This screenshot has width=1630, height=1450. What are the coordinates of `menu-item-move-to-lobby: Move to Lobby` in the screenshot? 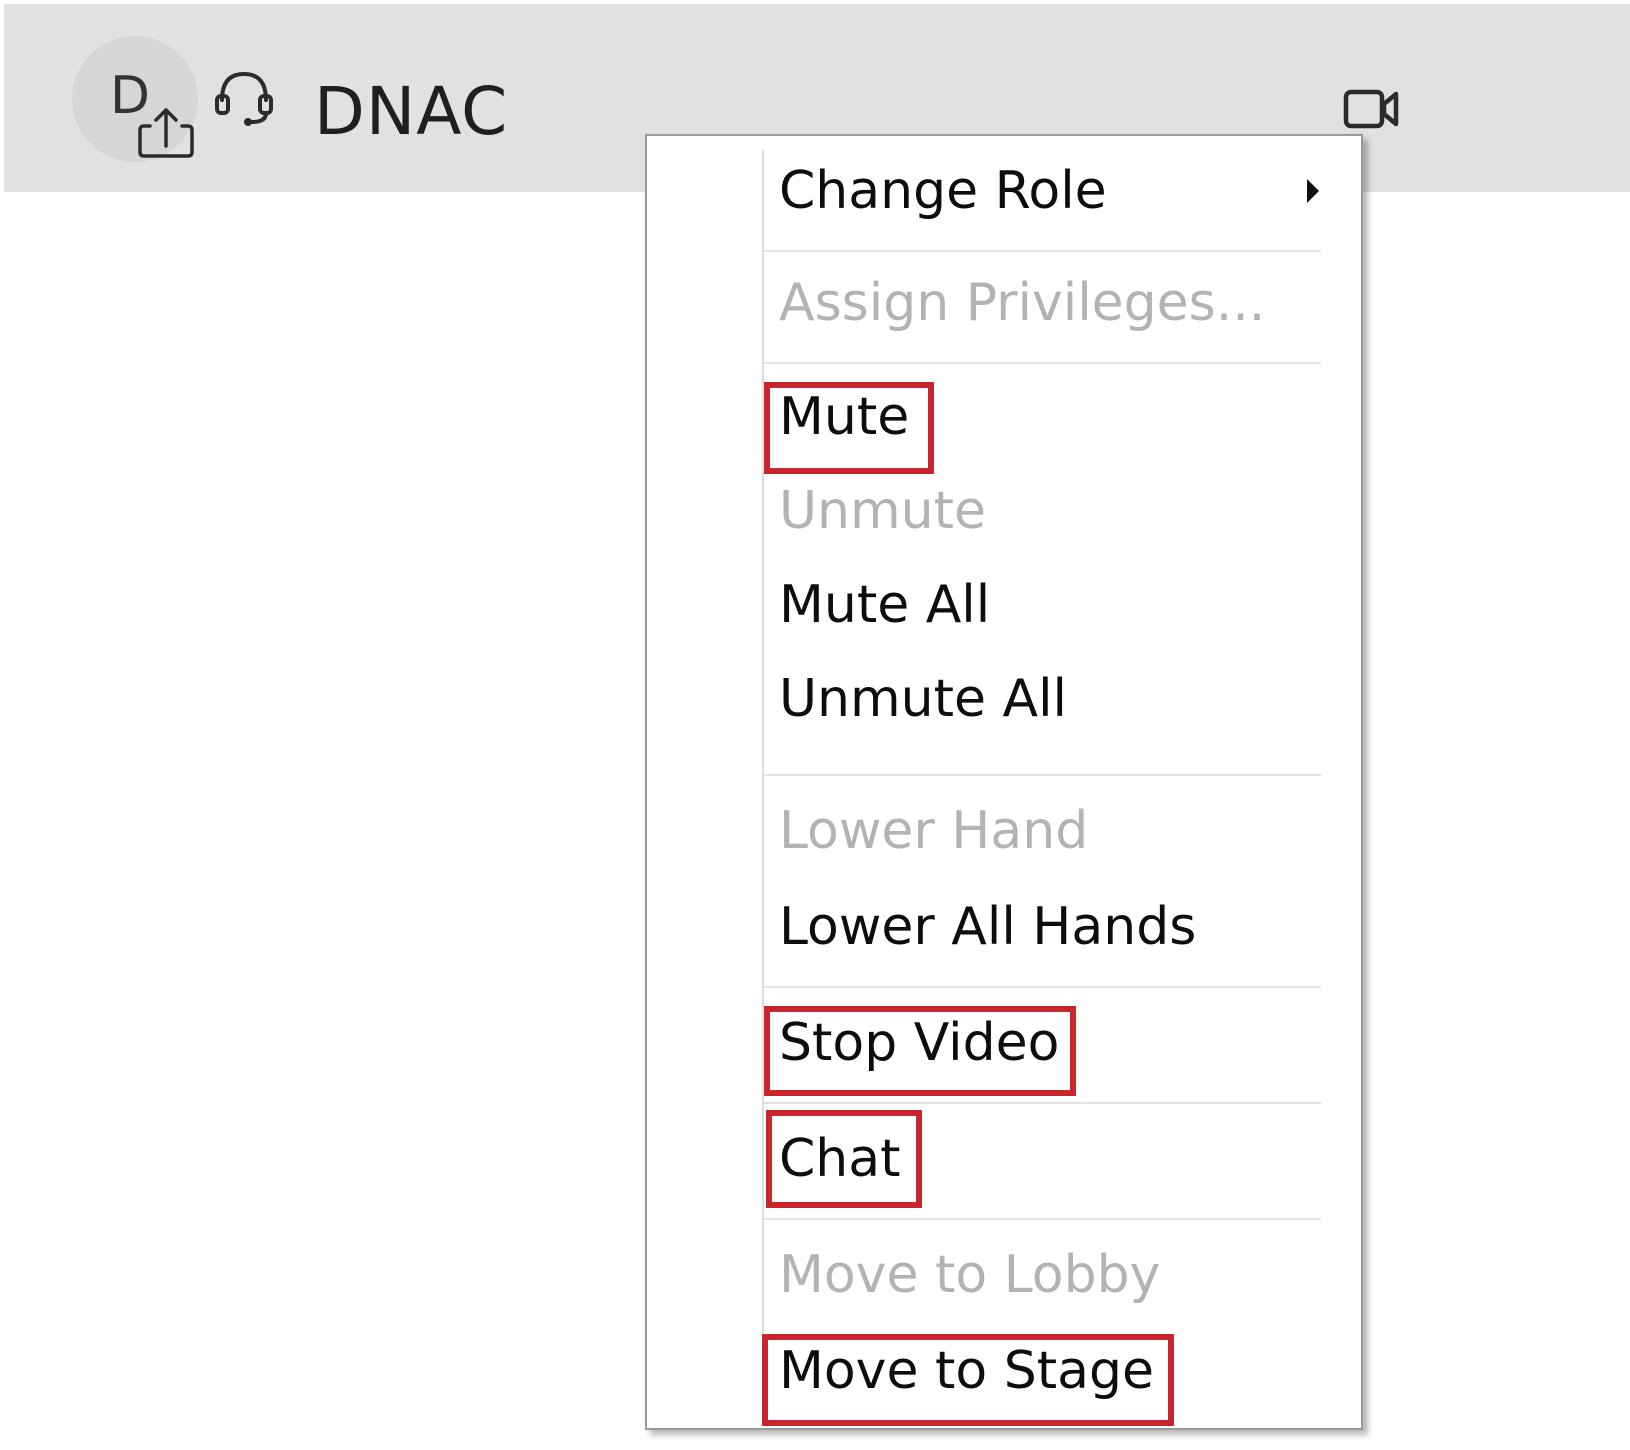 It's located at (1004, 1275).